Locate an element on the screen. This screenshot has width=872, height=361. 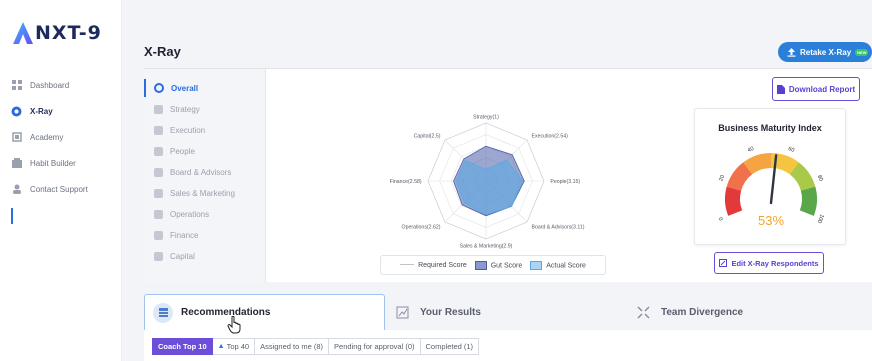
category-board-advisors: Board & Advisors is located at coordinates (192, 172).